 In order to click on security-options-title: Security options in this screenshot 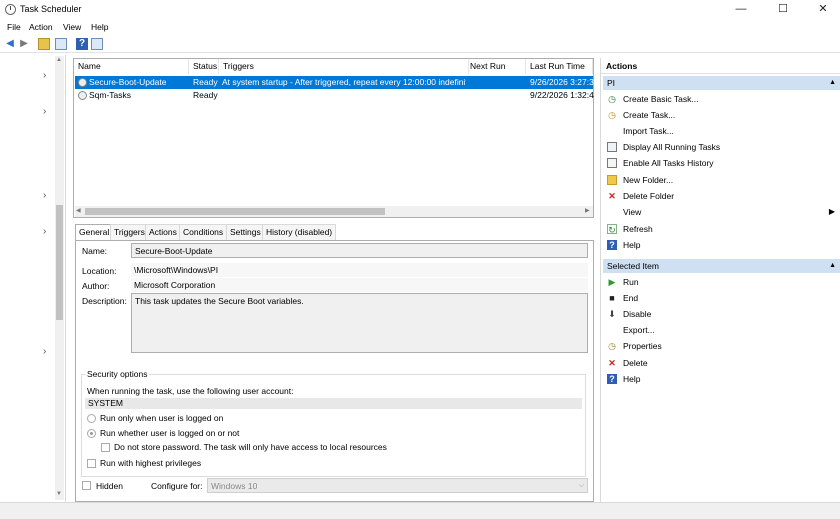, I will do `click(117, 374)`.